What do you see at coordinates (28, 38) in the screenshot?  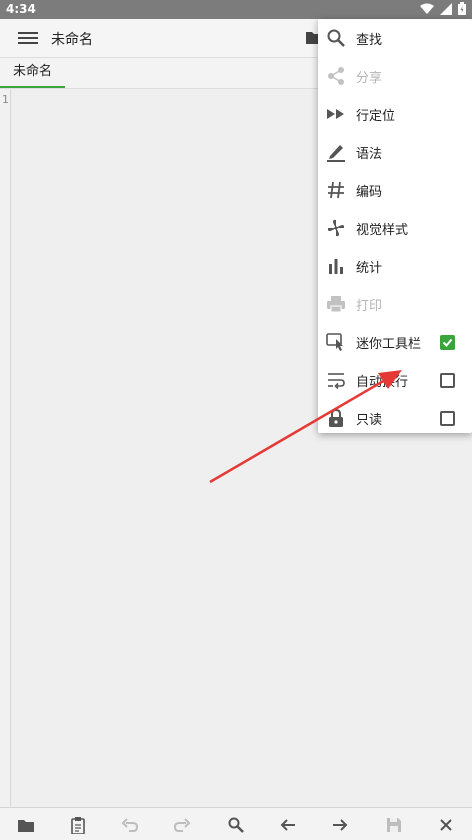 I see `hamburger-menu-icon` at bounding box center [28, 38].